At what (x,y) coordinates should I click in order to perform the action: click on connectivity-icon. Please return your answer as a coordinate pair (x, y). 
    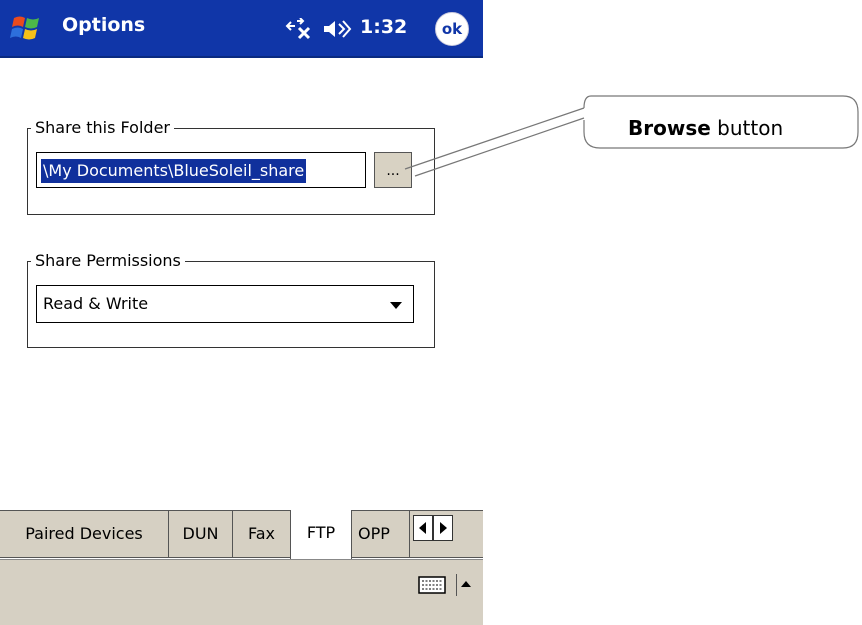
    Looking at the image, I should click on (300, 29).